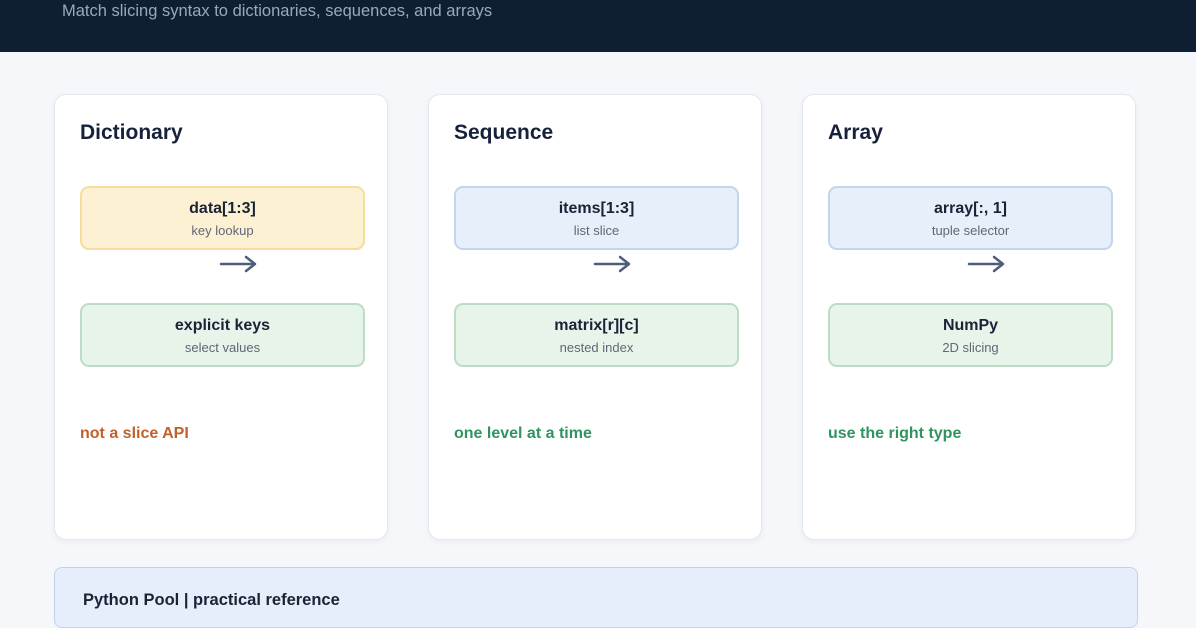 Image resolution: width=1196 pixels, height=628 pixels. I want to click on box-label: array[:, 1], so click(970, 208).